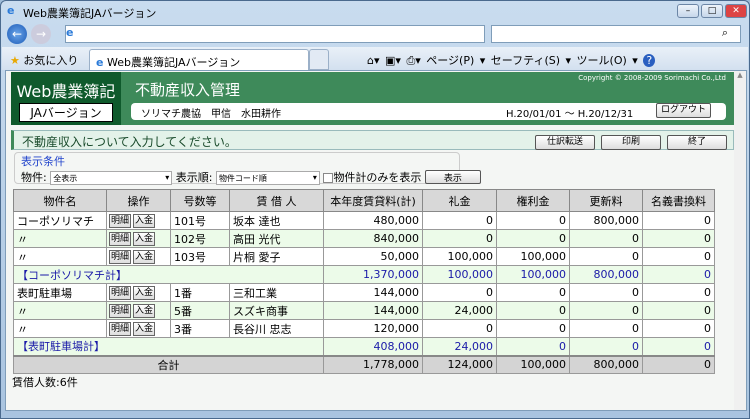  Describe the element at coordinates (393, 60) in the screenshot. I see `feed-icon: ▣▾` at that location.